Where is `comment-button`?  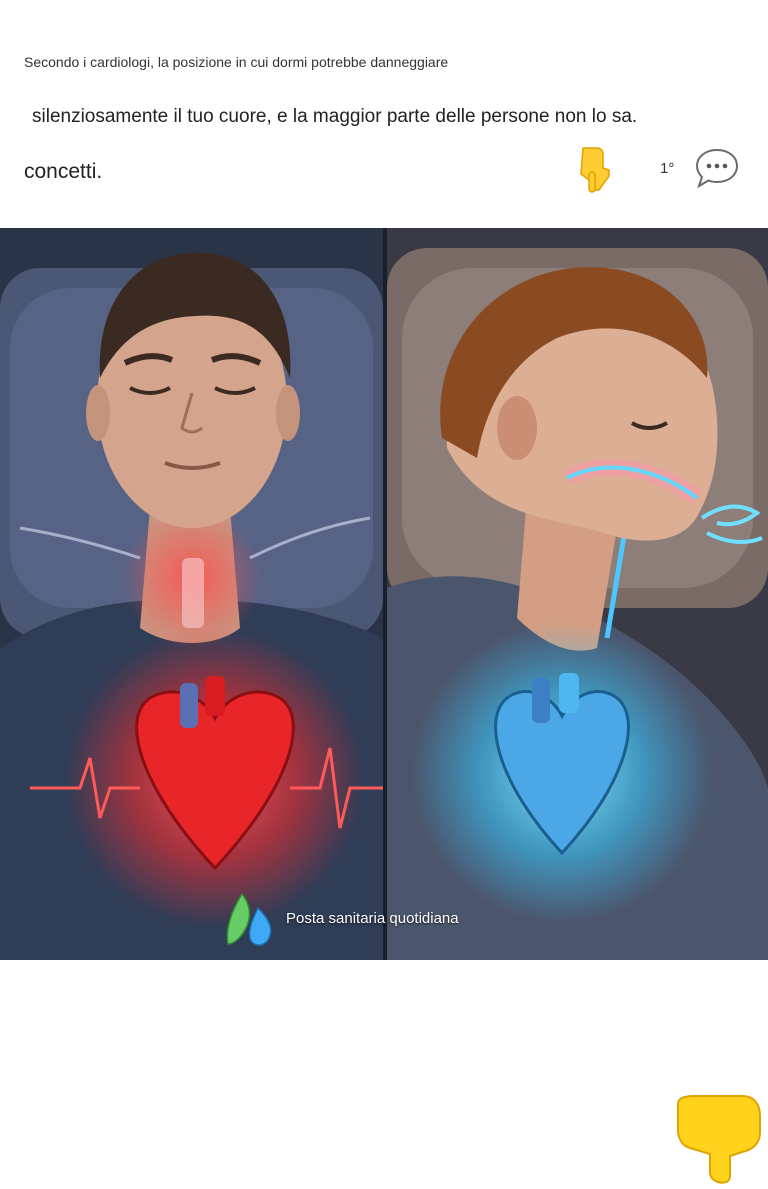 comment-button is located at coordinates (716, 168).